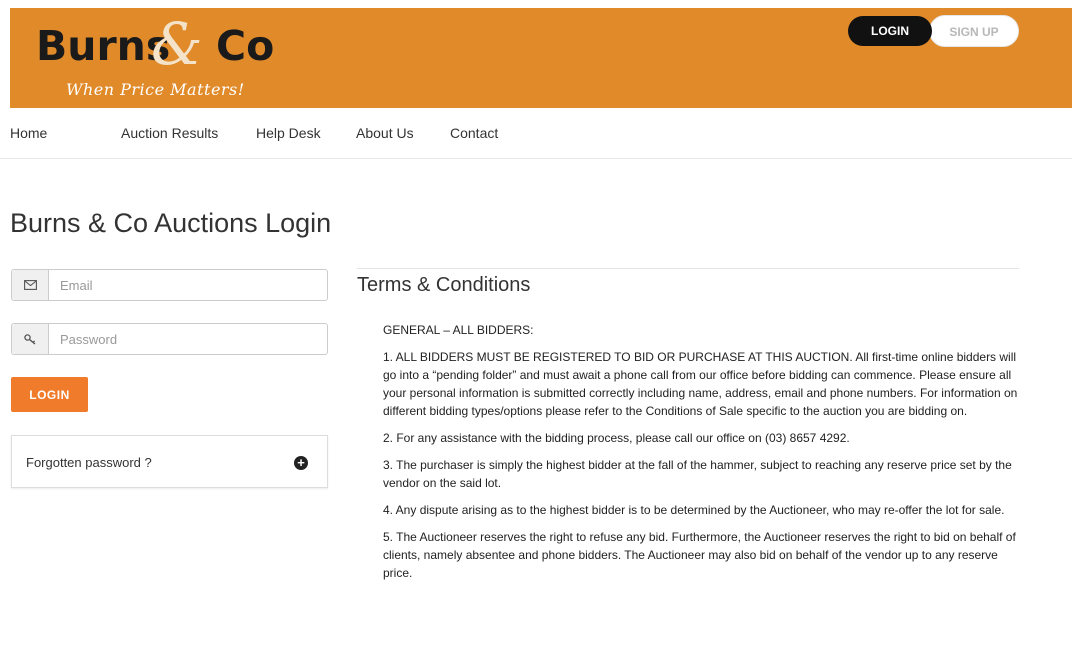 The width and height of the screenshot is (1072, 670). Describe the element at coordinates (385, 133) in the screenshot. I see `nav-item-about-us: About Us` at that location.